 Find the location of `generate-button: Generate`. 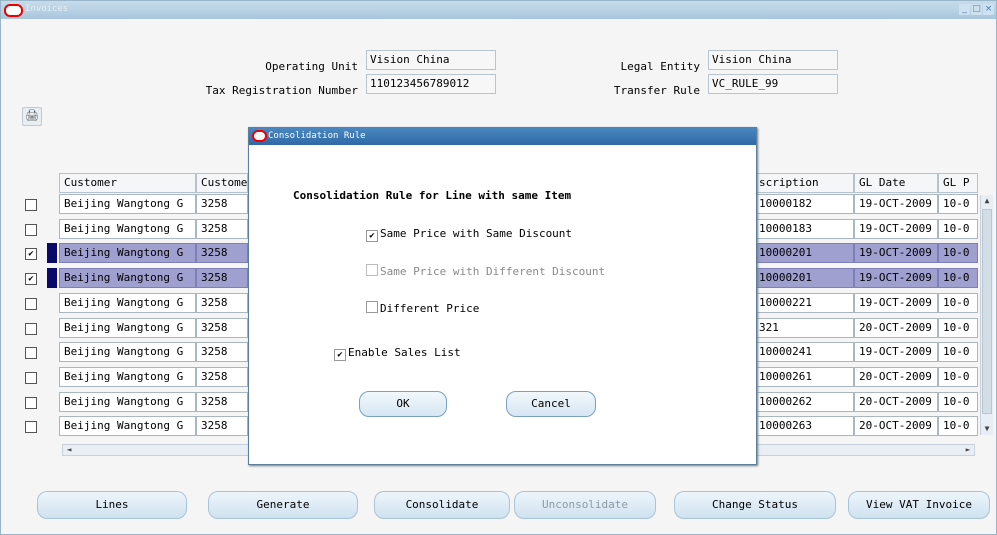

generate-button: Generate is located at coordinates (283, 505).